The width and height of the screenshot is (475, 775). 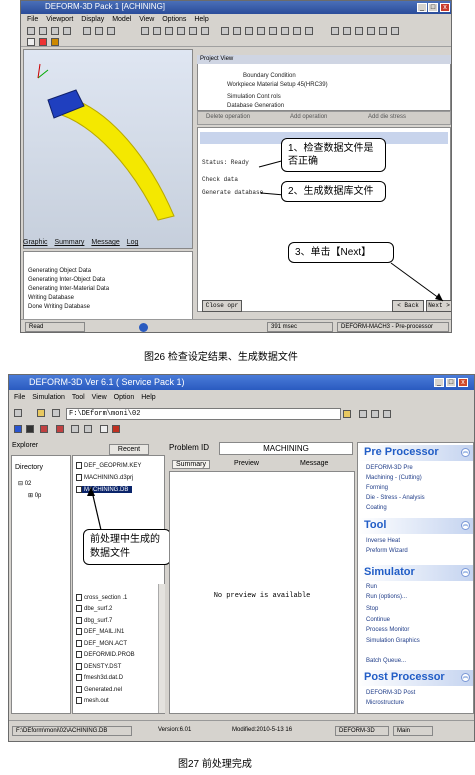 I want to click on problem-id-label: Problem ID, so click(x=189, y=447).